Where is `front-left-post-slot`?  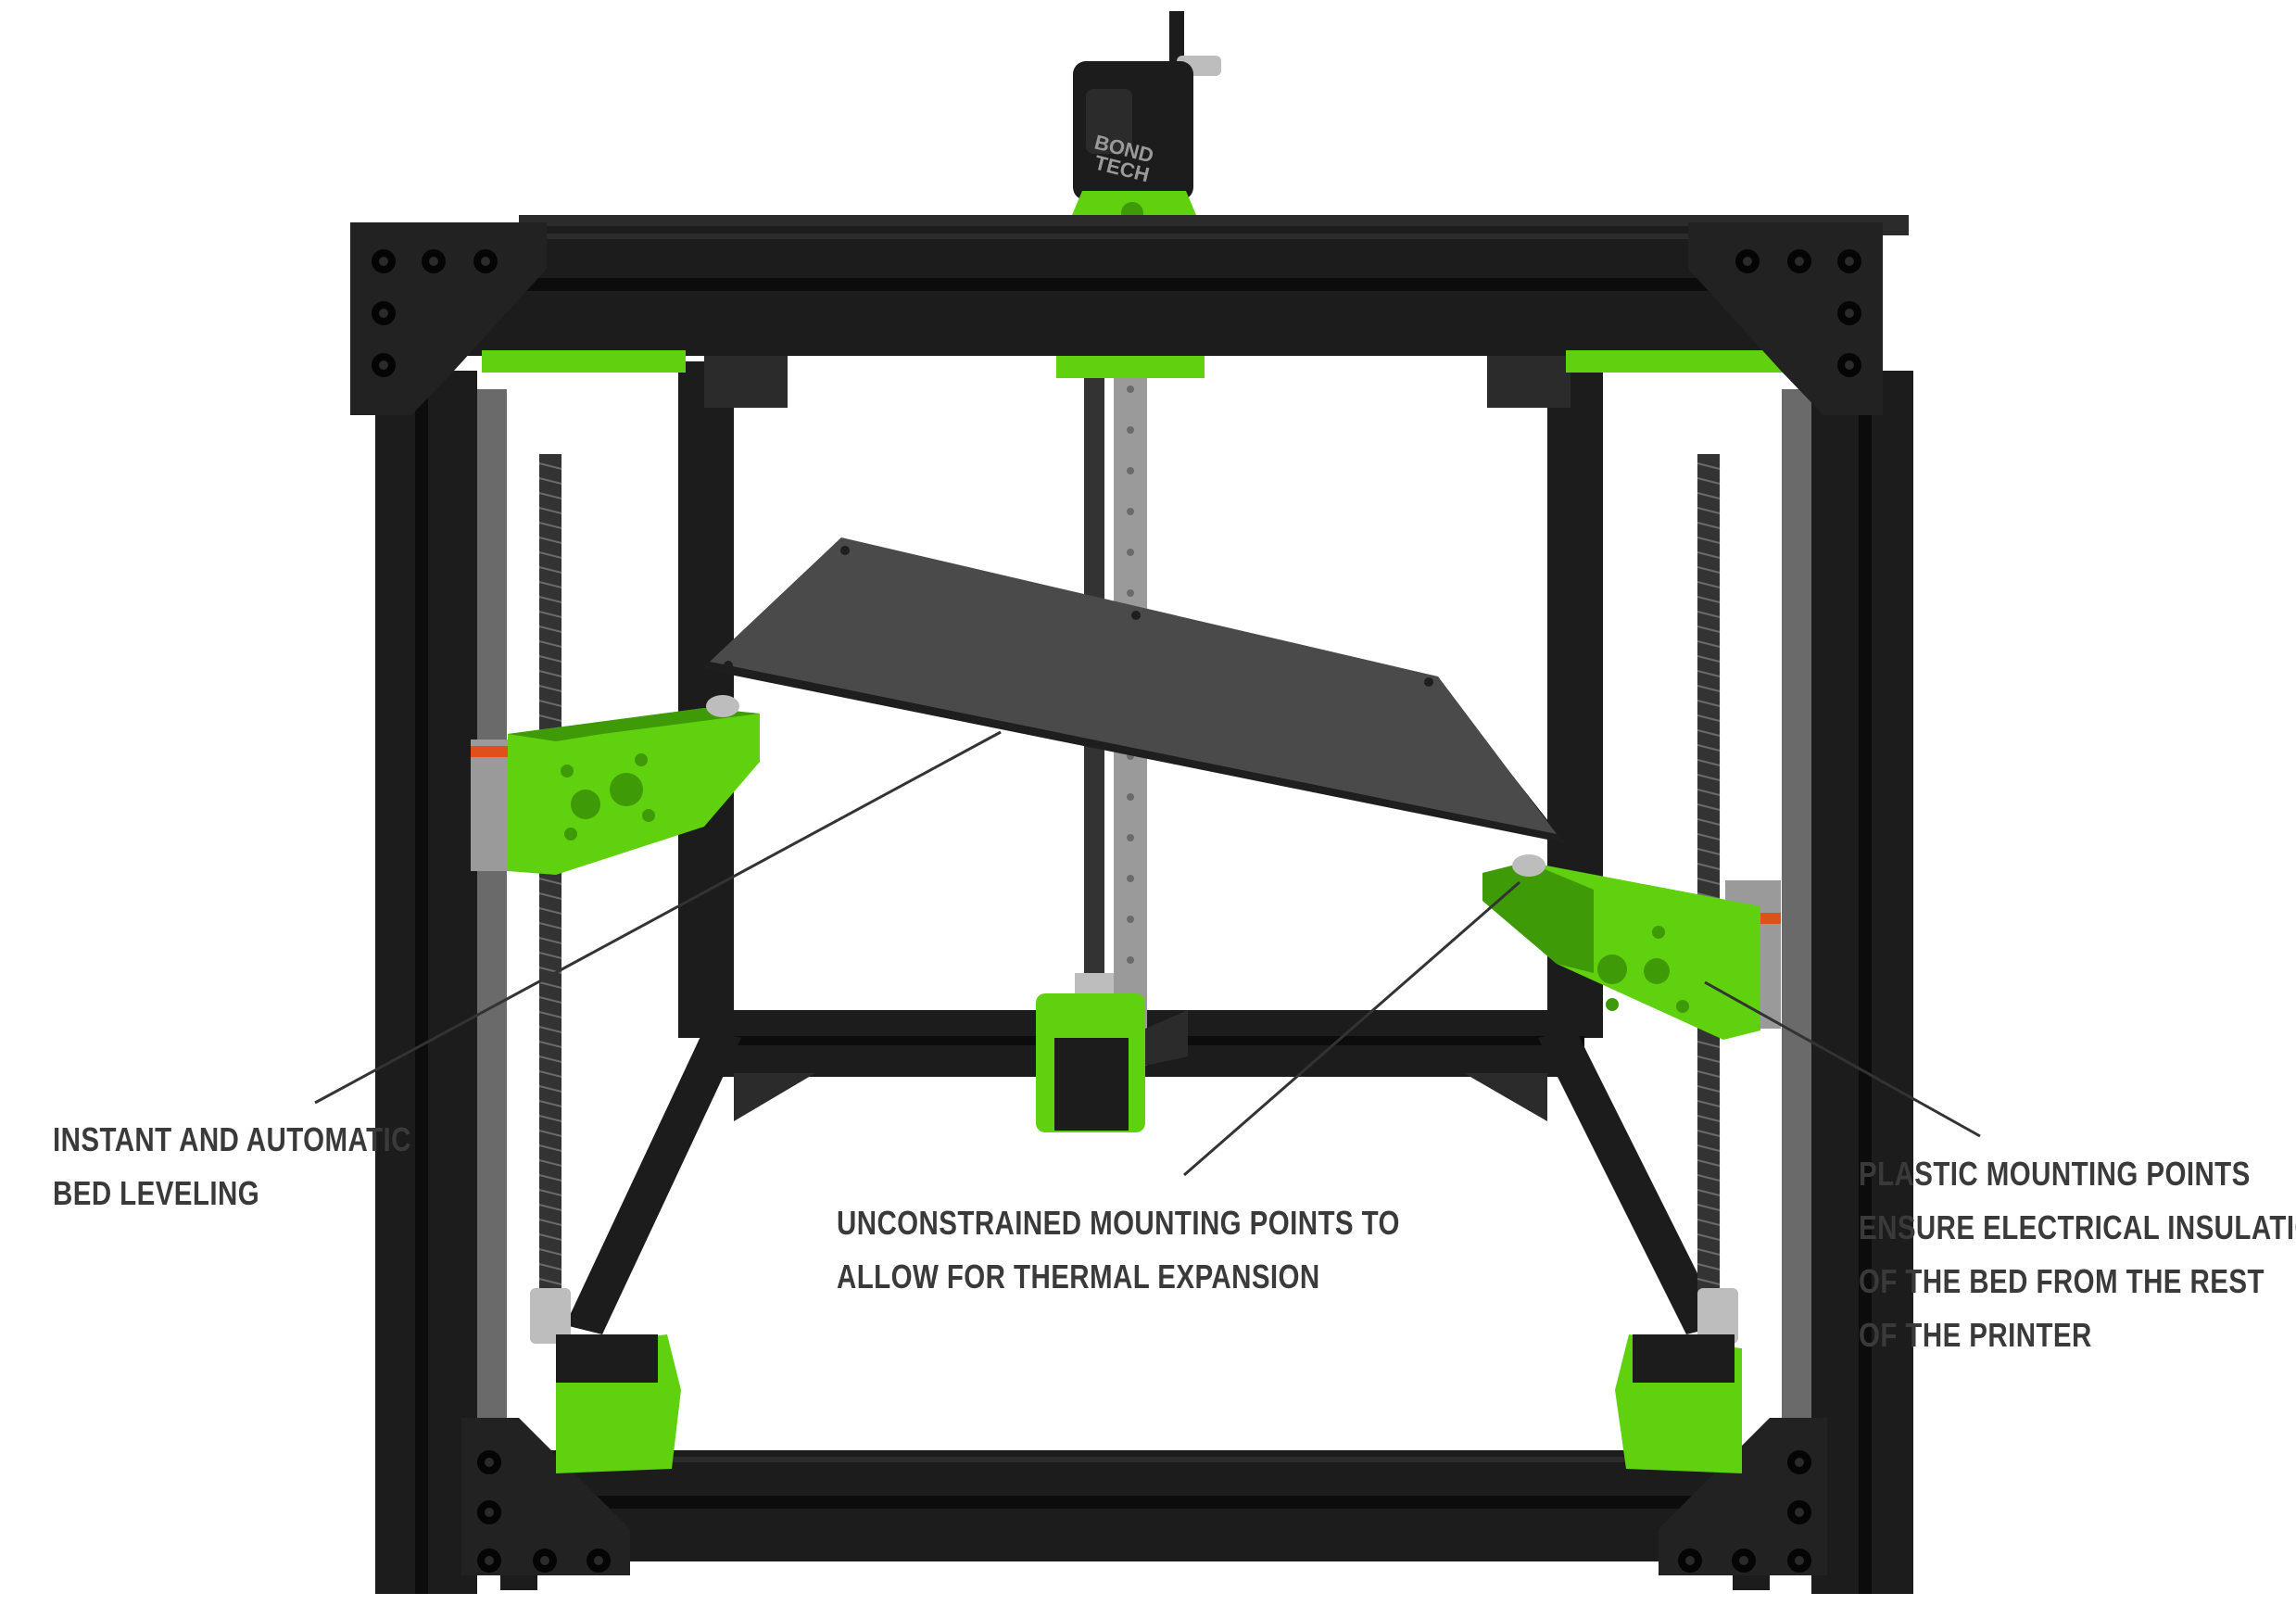 front-left-post-slot is located at coordinates (421, 982).